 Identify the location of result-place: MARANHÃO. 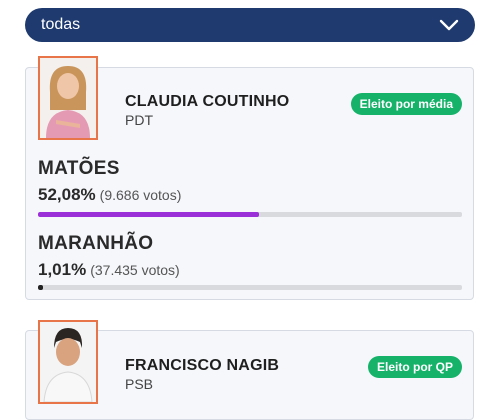
(96, 243).